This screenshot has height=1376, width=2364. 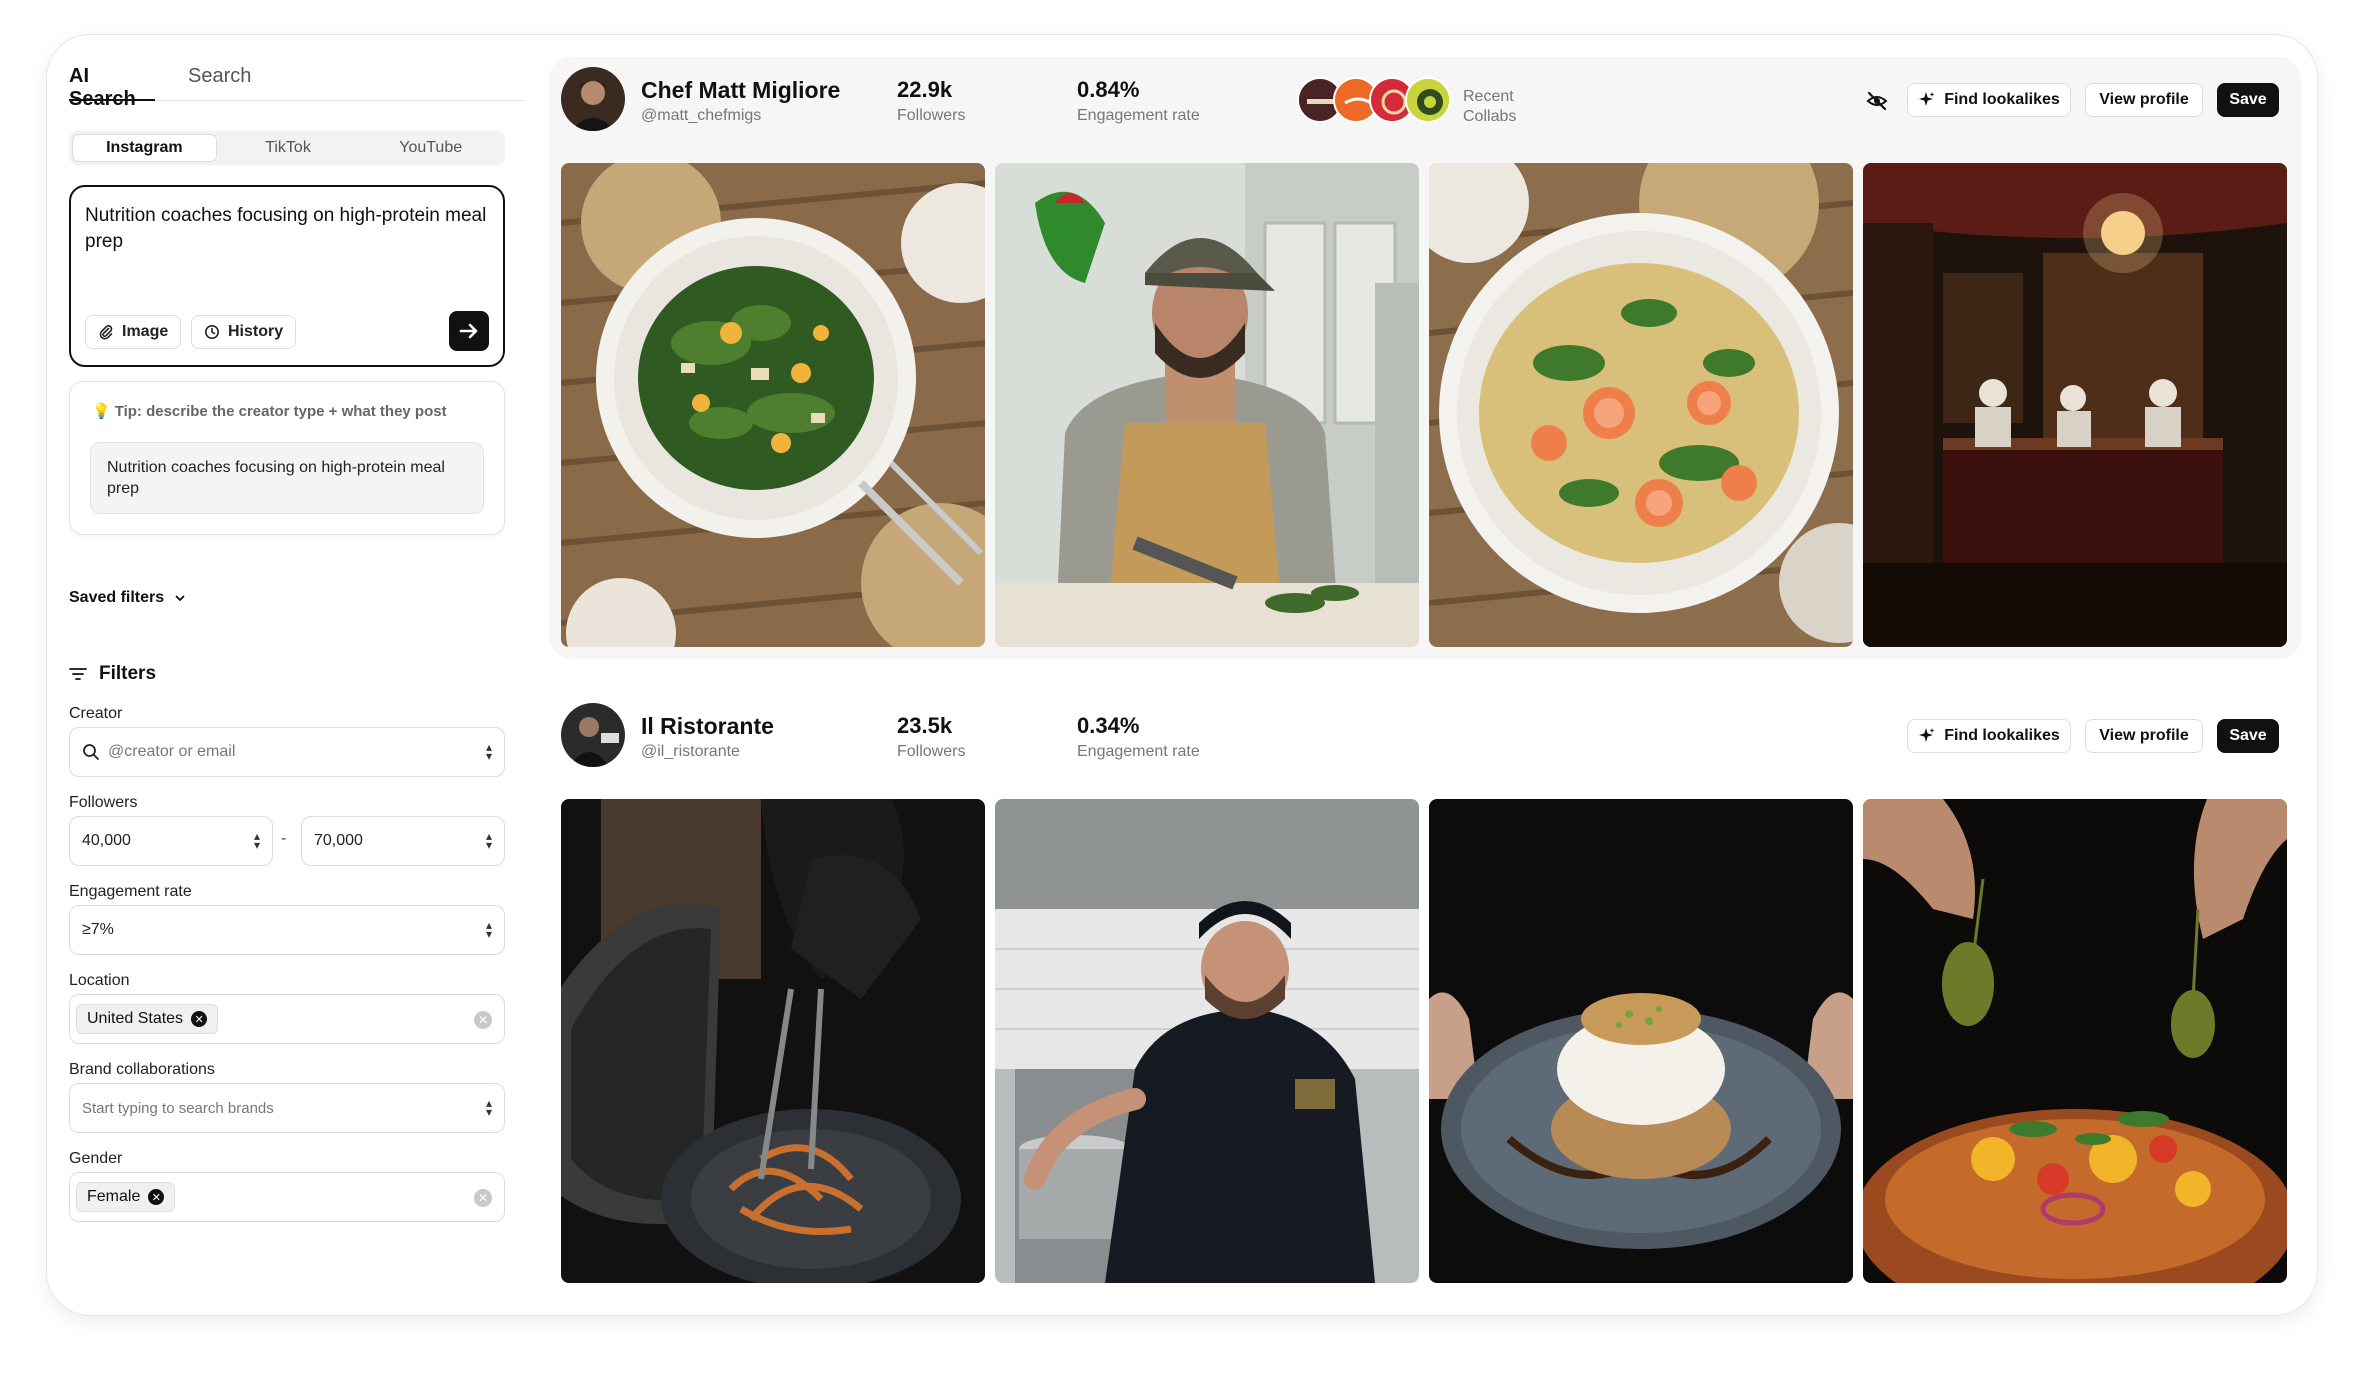 I want to click on tab-ai-search: AI Search, so click(x=112, y=87).